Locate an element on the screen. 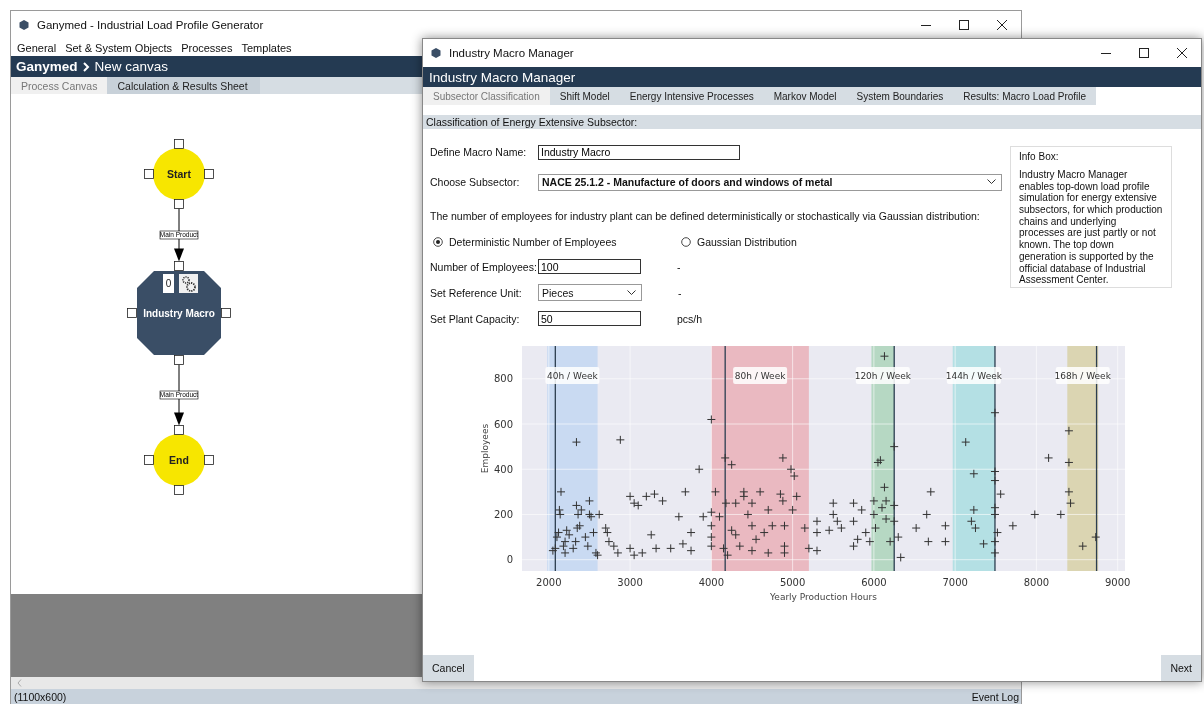 This screenshot has height=704, width=1204. number-field: 100 is located at coordinates (589, 266).